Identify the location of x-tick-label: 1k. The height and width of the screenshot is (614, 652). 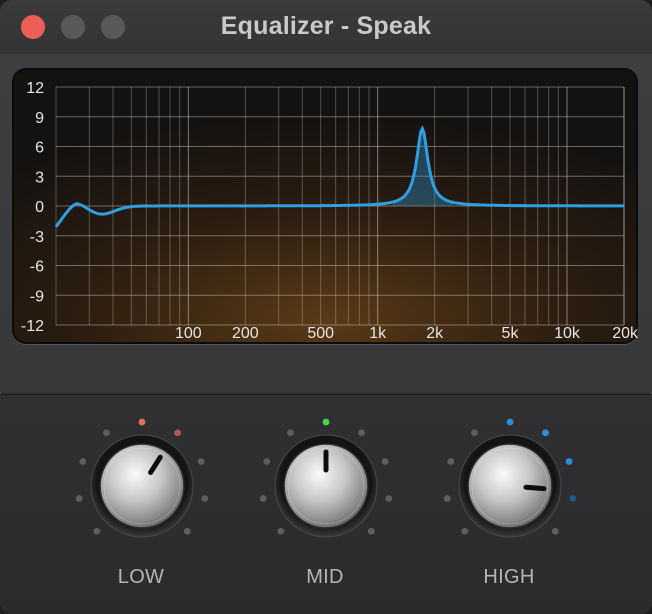
(378, 333).